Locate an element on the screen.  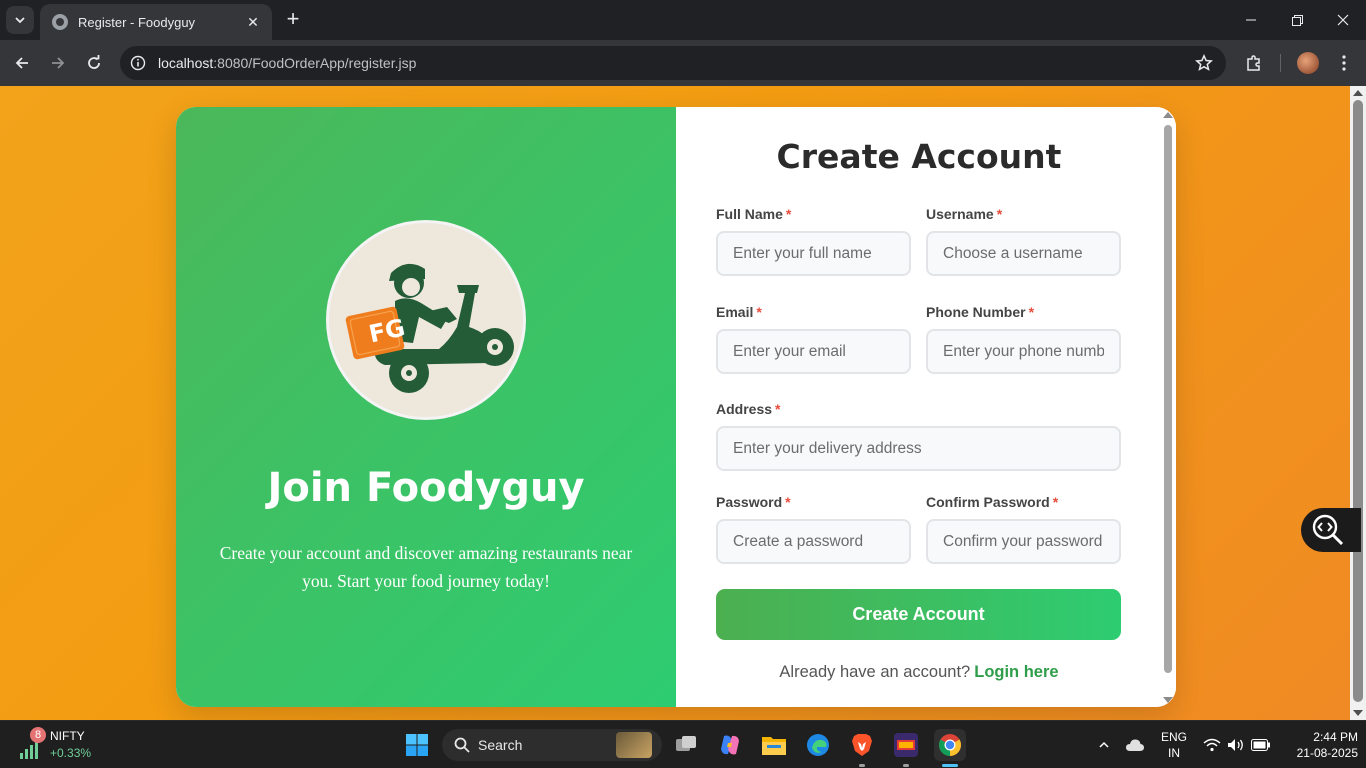
tab-title: Register - Foodyguy is located at coordinates (137, 22).